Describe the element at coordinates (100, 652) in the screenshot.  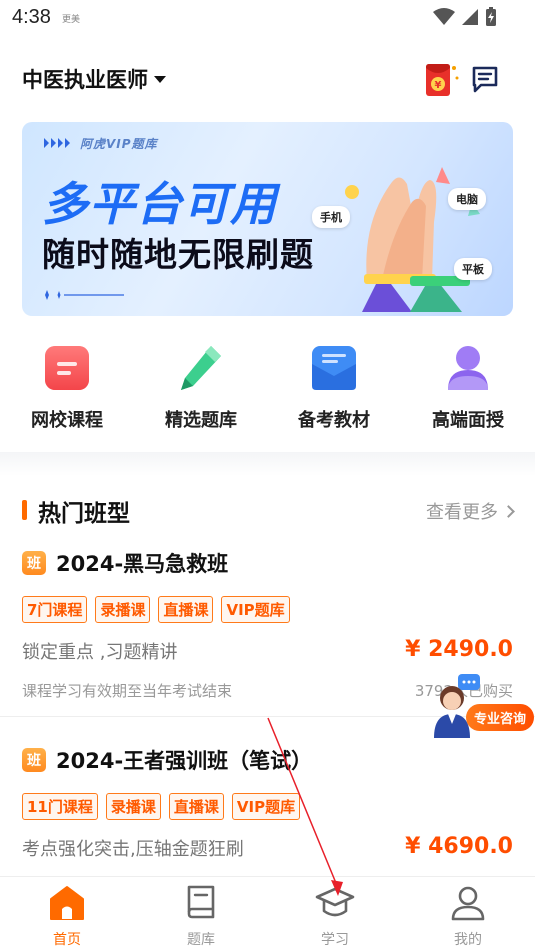
I see `course-desc: 锁定重点 ,习题精讲` at that location.